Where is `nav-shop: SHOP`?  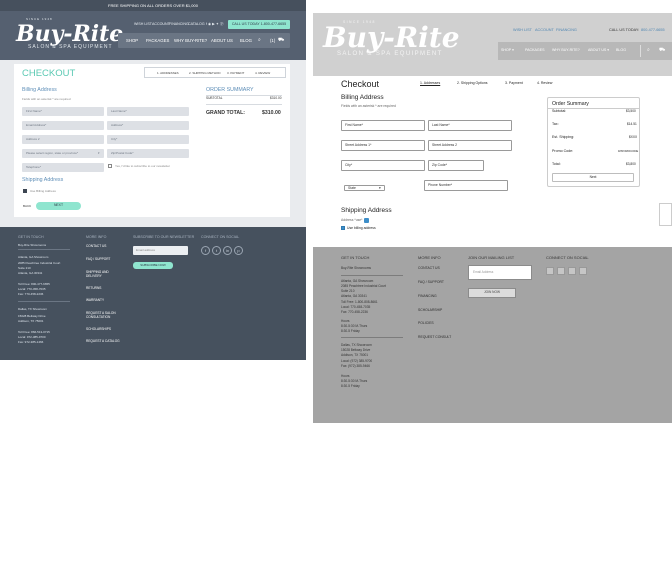 nav-shop: SHOP is located at coordinates (132, 40).